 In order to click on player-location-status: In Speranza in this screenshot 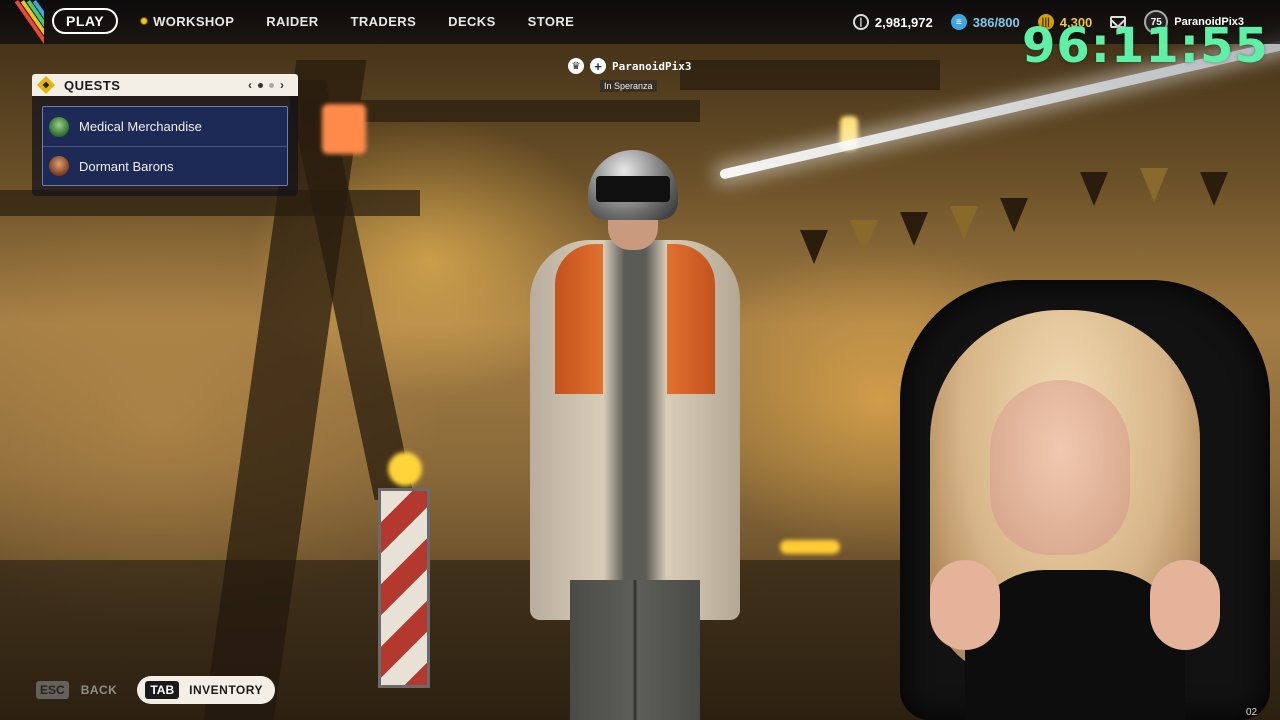, I will do `click(628, 86)`.